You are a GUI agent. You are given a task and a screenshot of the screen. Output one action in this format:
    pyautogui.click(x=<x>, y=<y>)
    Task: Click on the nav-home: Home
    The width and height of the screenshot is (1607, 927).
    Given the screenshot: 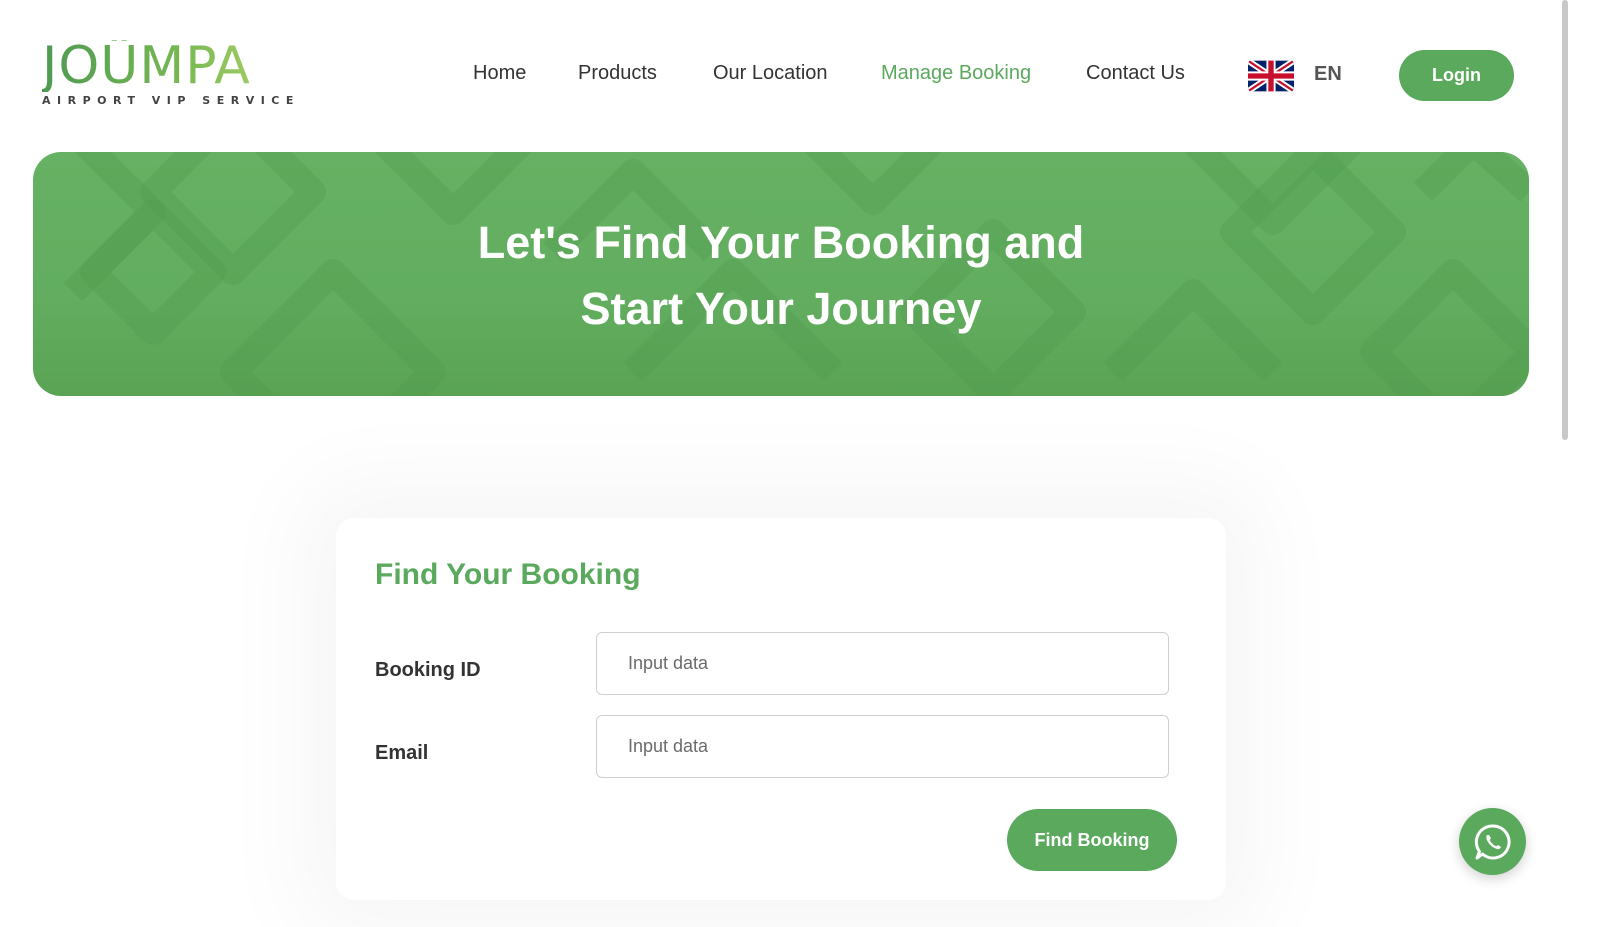 What is the action you would take?
    pyautogui.click(x=499, y=73)
    